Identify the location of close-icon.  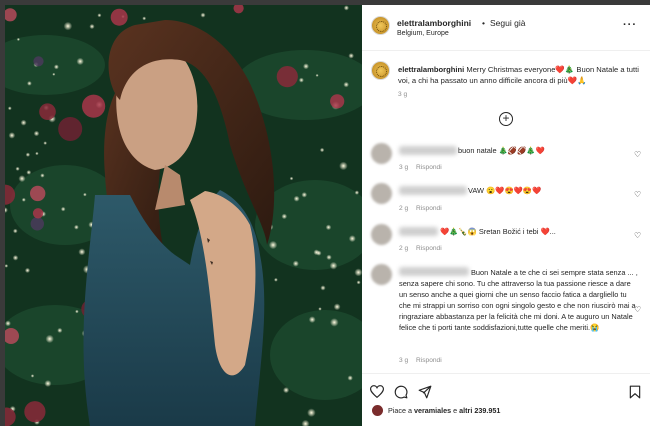
(633, 19).